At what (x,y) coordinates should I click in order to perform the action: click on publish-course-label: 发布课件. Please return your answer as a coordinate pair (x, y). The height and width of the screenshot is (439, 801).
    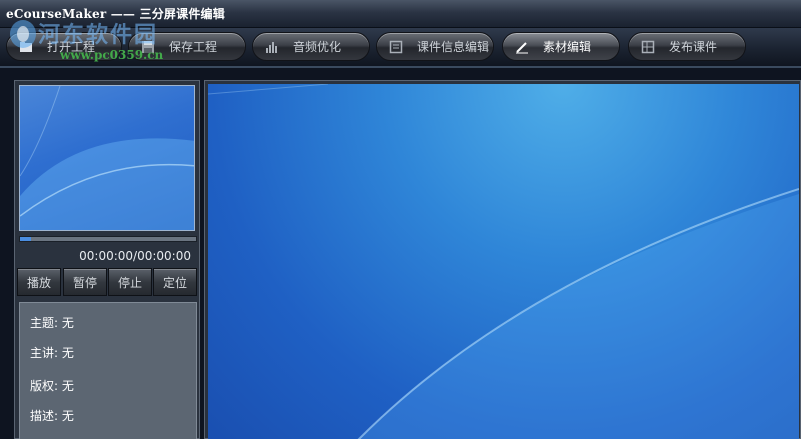
    Looking at the image, I should click on (693, 47).